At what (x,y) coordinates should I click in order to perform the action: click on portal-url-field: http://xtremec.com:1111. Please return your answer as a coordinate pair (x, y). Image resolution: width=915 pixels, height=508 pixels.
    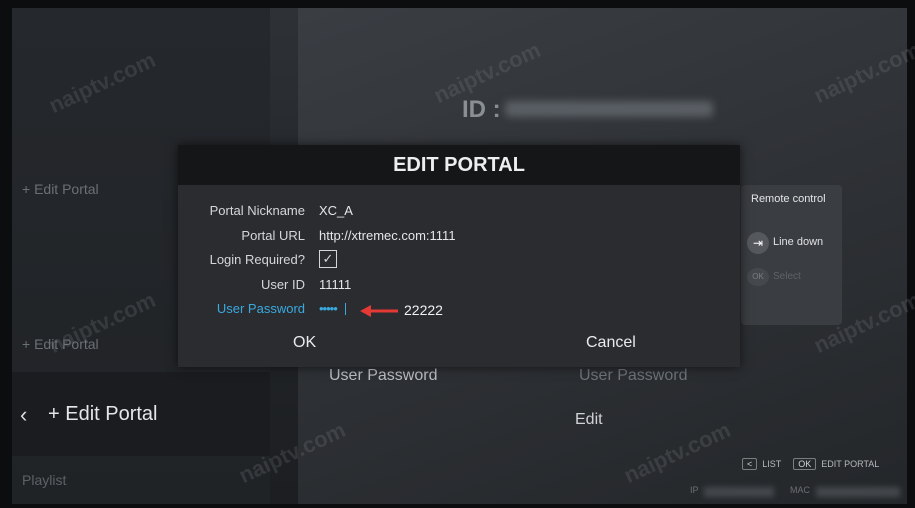
    Looking at the image, I should click on (387, 235).